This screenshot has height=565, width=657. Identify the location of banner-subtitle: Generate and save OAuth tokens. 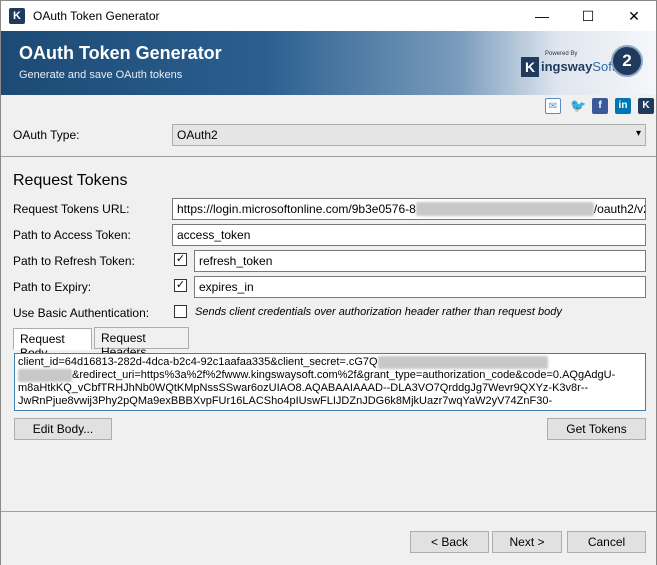
(101, 75).